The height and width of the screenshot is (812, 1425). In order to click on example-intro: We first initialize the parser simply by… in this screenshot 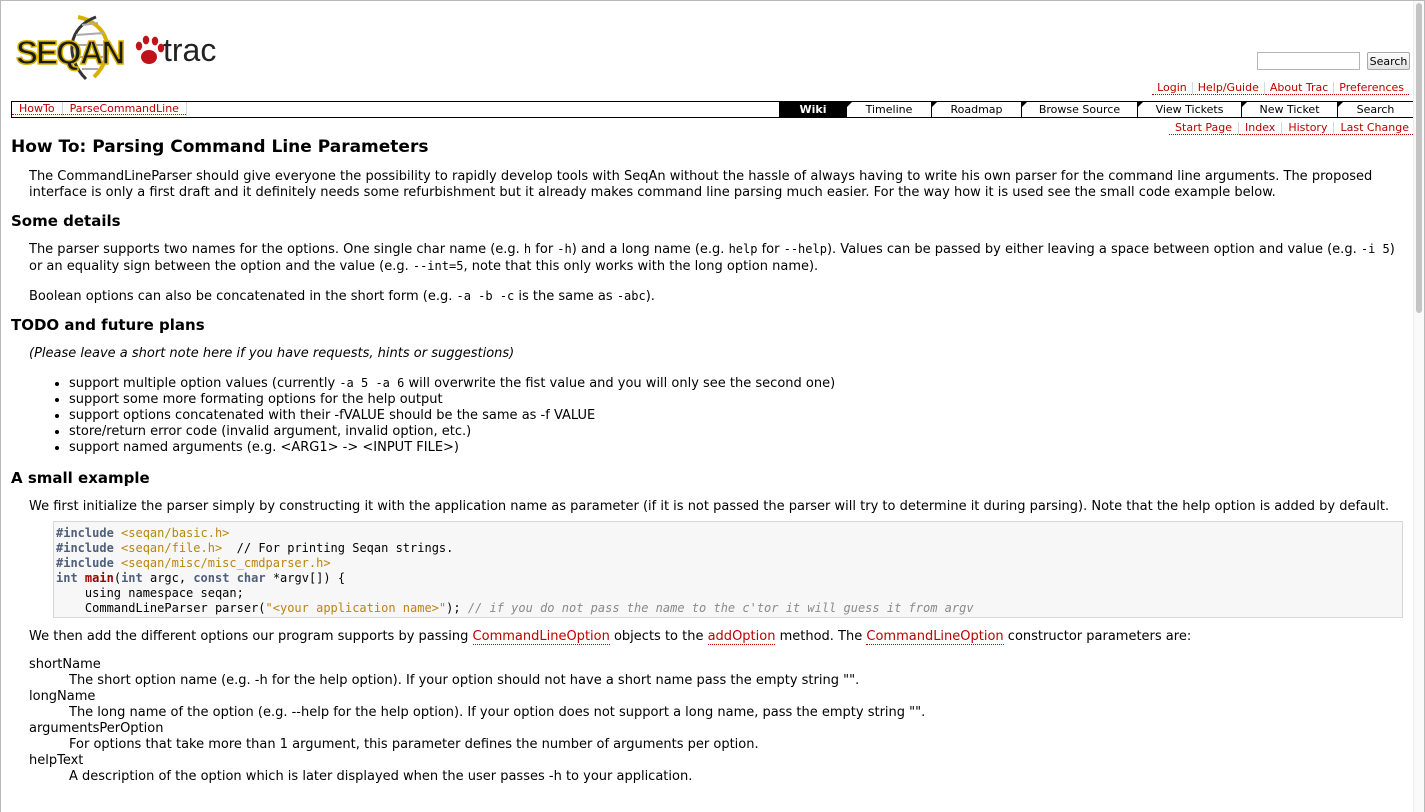, I will do `click(709, 506)`.